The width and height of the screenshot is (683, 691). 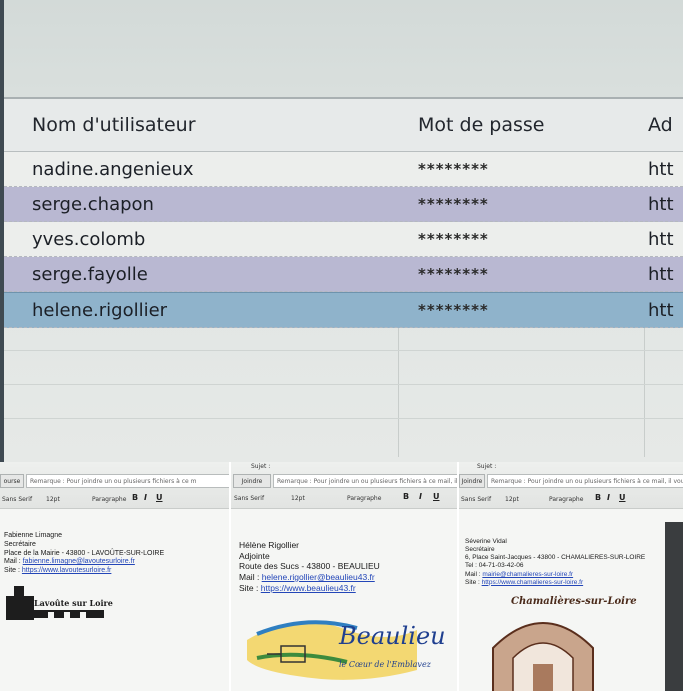 What do you see at coordinates (533, 582) in the screenshot?
I see `site-link: https://www.chamalieres-sur-loire.fr` at bounding box center [533, 582].